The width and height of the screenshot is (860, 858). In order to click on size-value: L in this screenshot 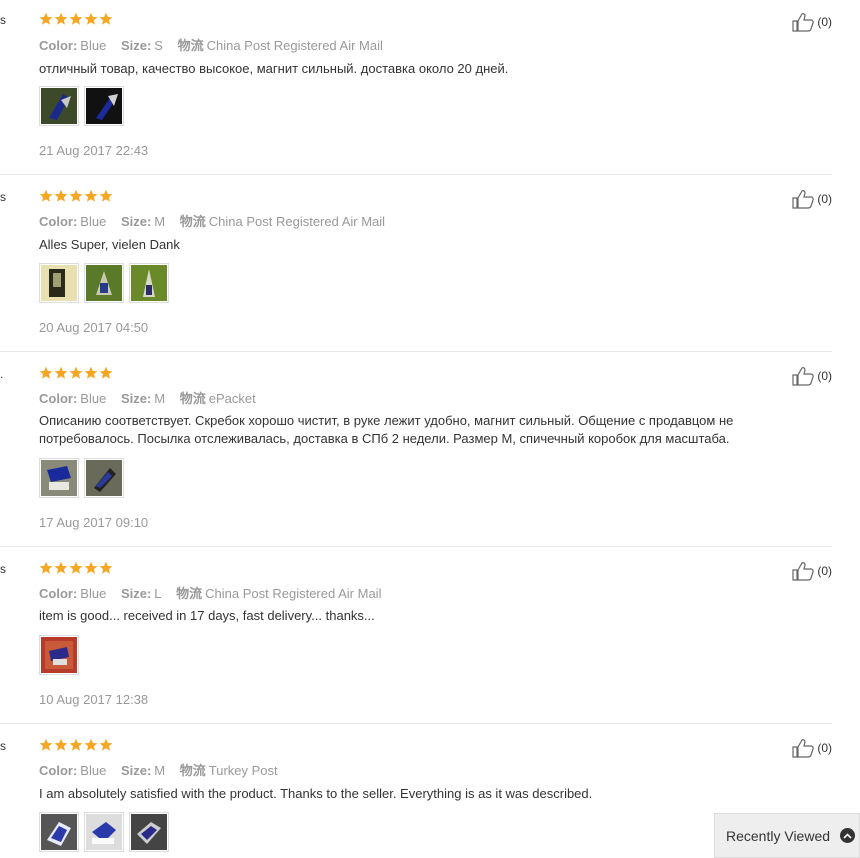, I will do `click(158, 593)`.